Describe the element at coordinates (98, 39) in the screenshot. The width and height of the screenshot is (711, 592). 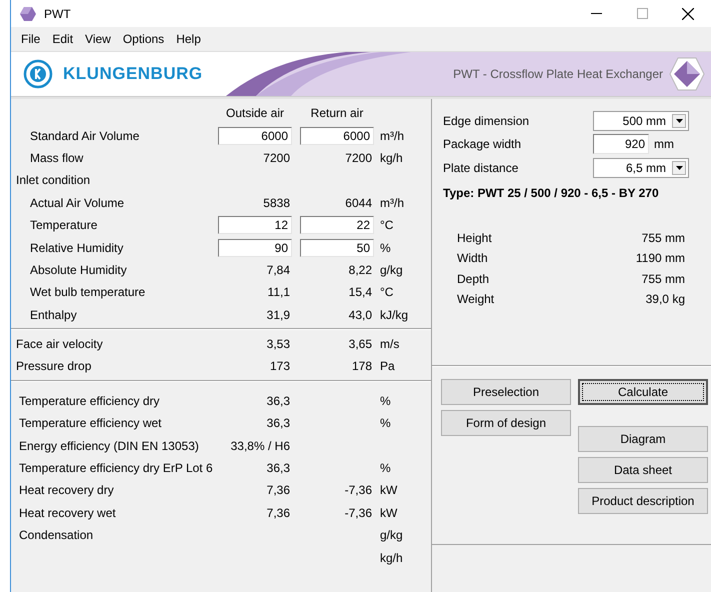
I see `menu-item: View` at that location.